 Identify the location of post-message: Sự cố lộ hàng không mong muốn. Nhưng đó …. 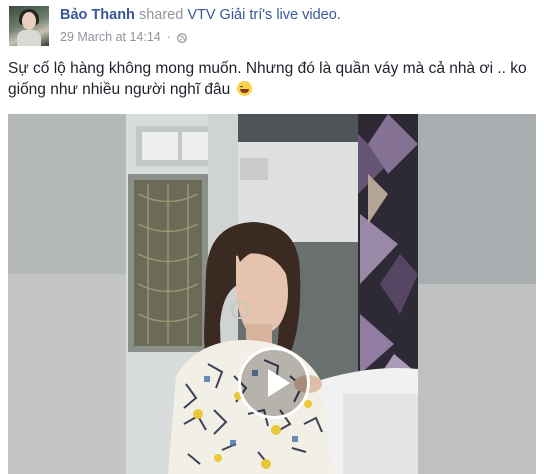
(272, 79).